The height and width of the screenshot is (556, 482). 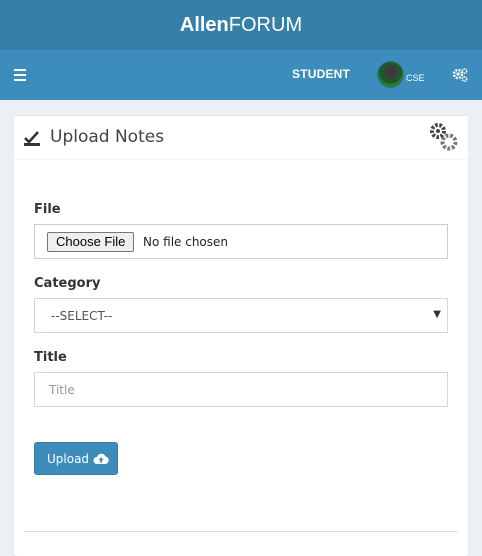 I want to click on file-input: Choose File No file chosen, so click(x=241, y=241).